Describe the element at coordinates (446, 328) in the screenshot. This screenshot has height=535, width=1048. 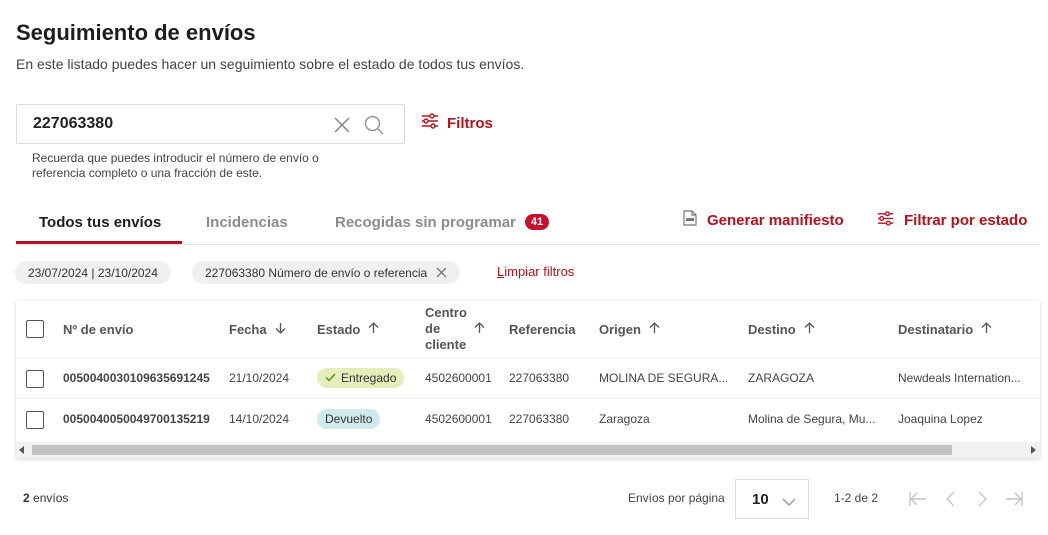
I see `column-label: Centro de cliente` at that location.